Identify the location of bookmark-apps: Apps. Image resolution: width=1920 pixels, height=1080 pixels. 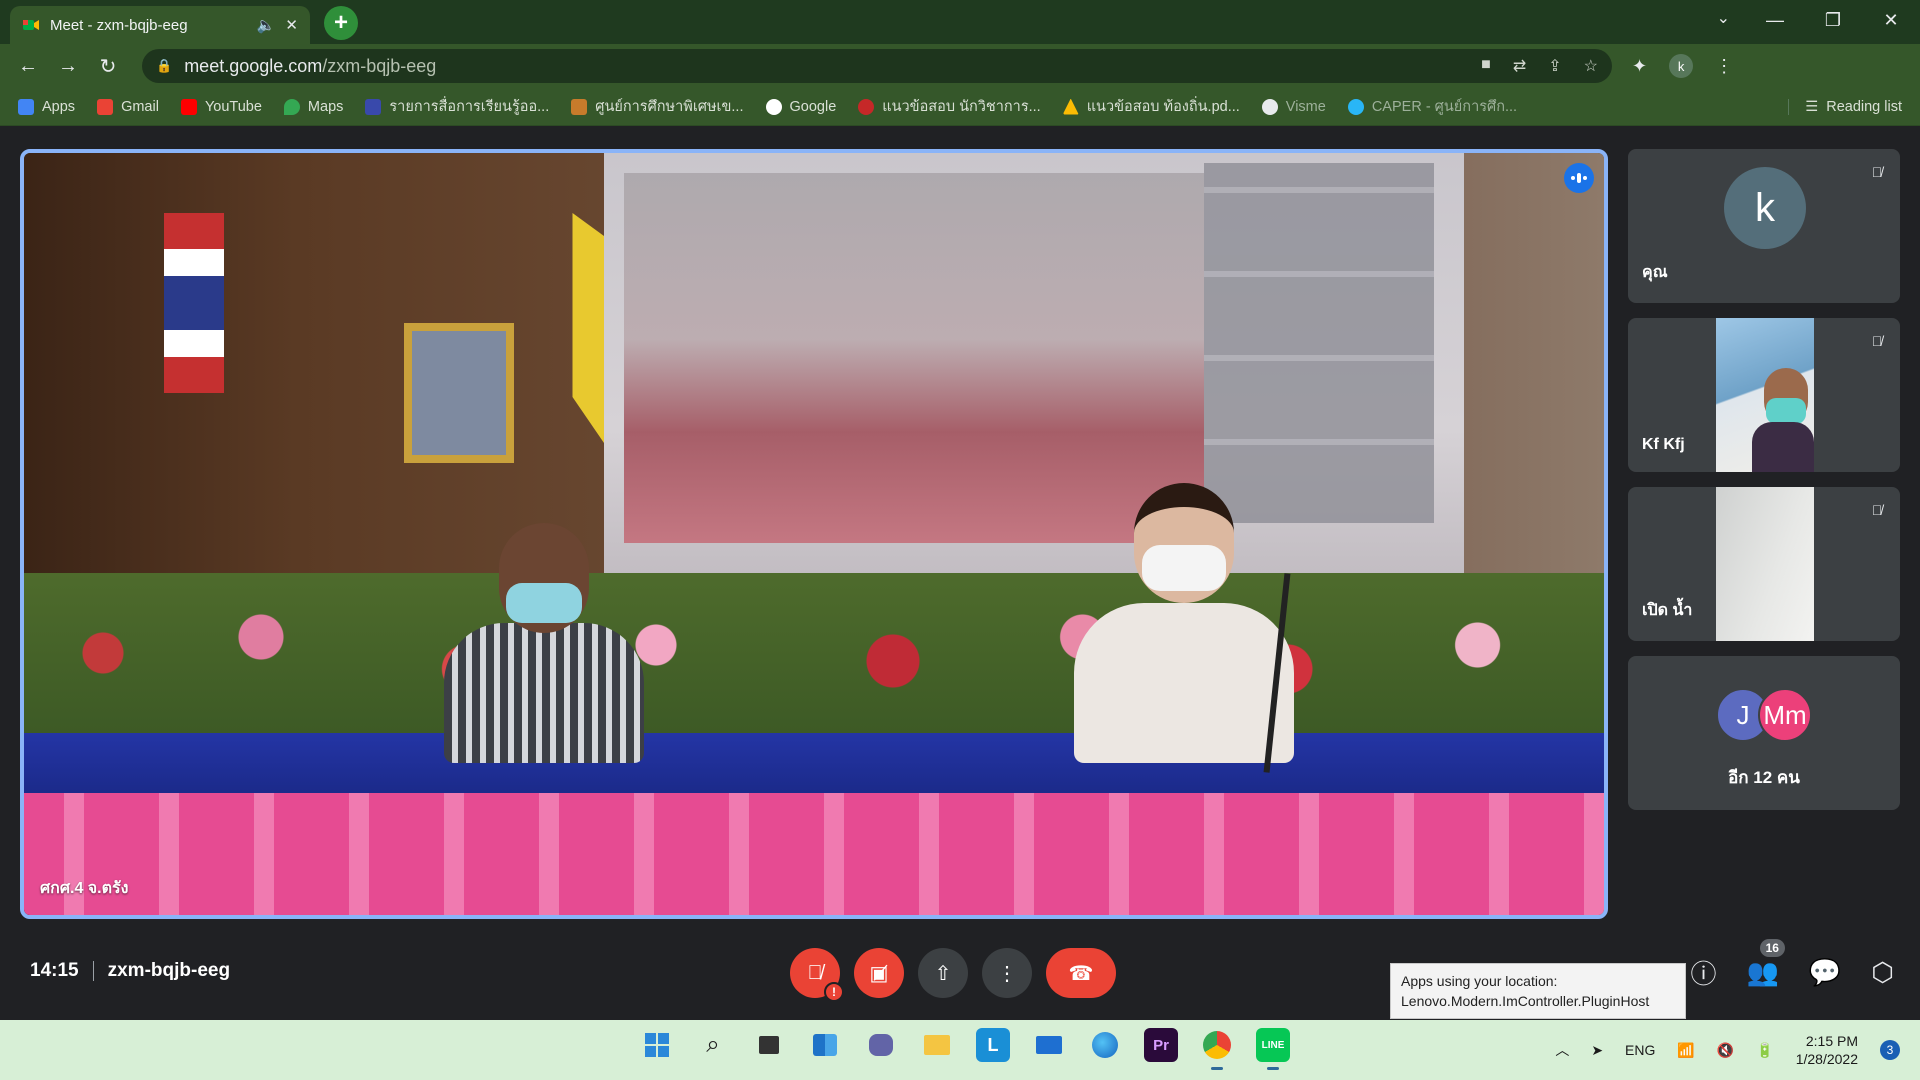
(46, 106).